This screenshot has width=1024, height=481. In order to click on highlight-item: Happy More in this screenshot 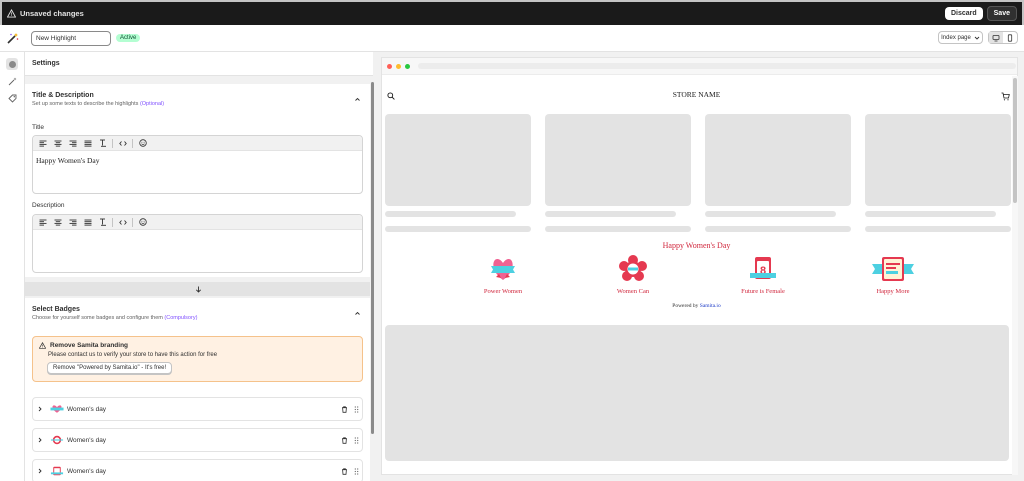, I will do `click(893, 274)`.